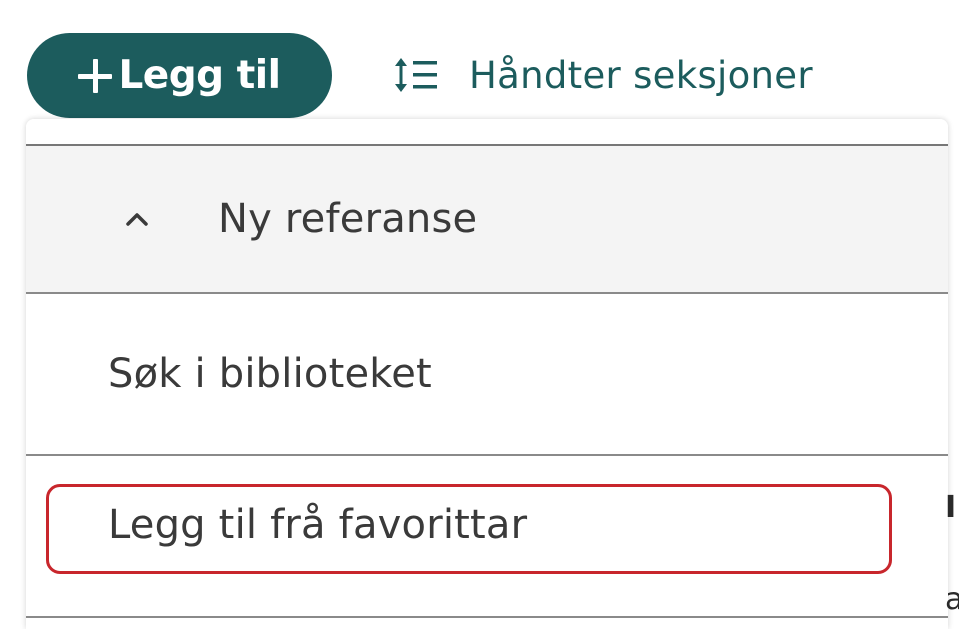  Describe the element at coordinates (487, 131) in the screenshot. I see `menu-top-spacer` at that location.